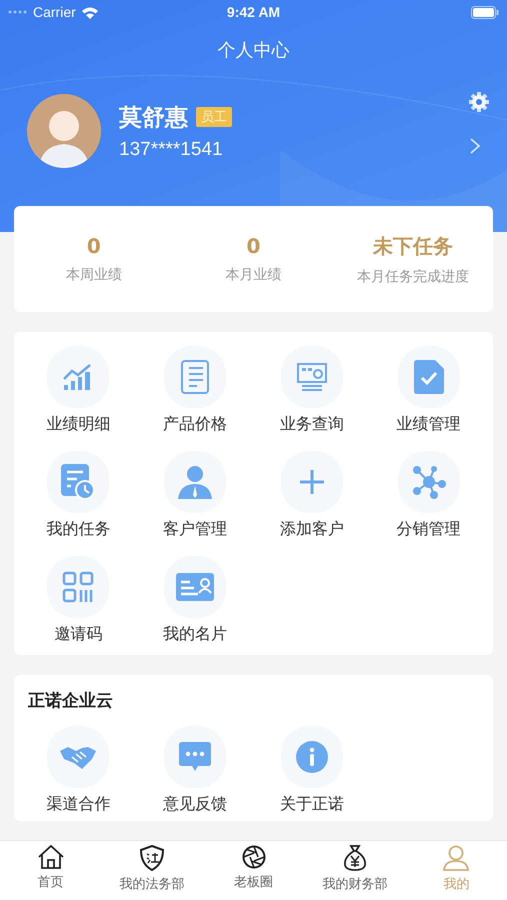 The width and height of the screenshot is (507, 900). I want to click on network-icon, so click(429, 482).